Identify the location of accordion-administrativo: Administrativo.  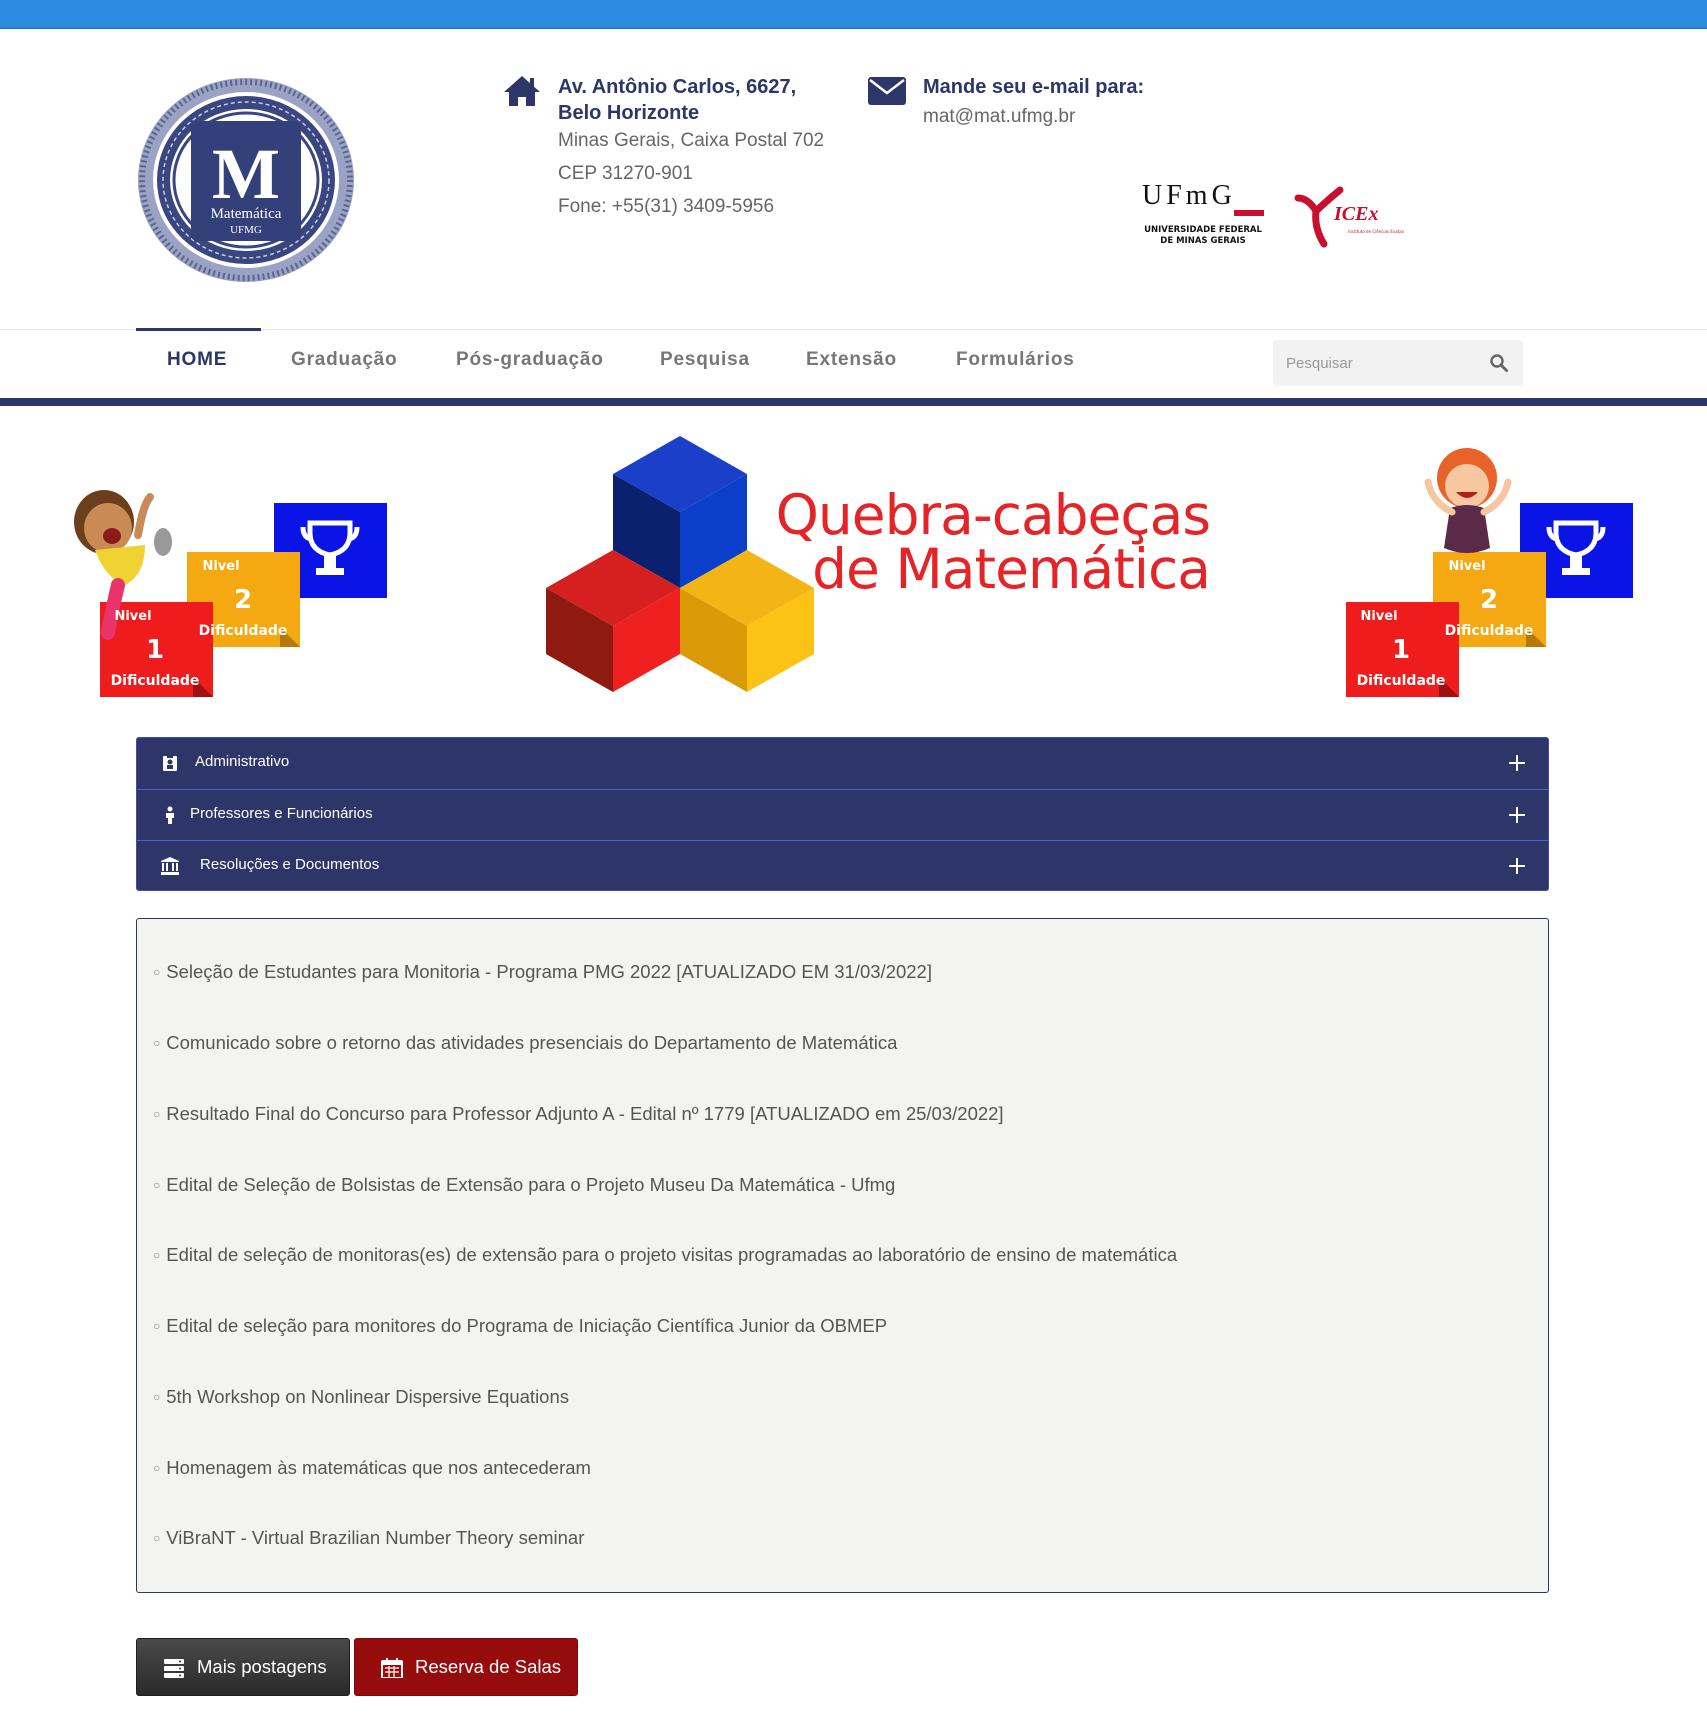
(842, 763).